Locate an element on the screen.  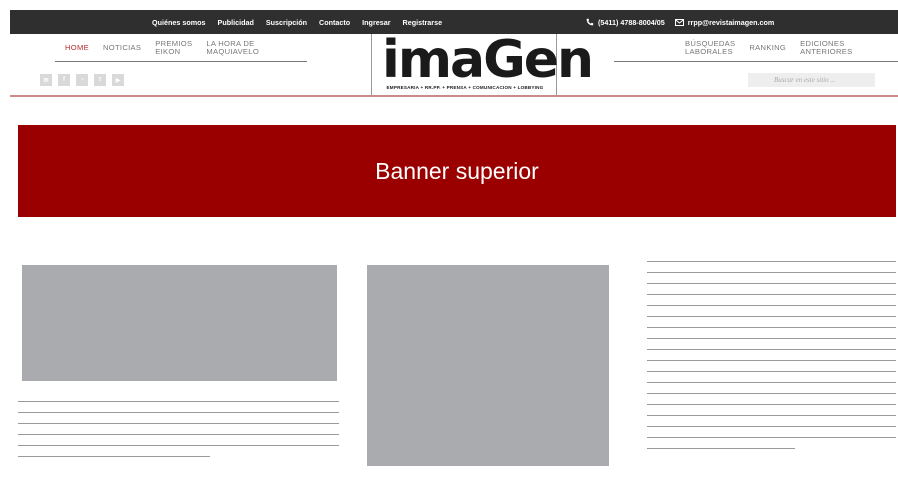
nav-divider-right is located at coordinates (756, 61).